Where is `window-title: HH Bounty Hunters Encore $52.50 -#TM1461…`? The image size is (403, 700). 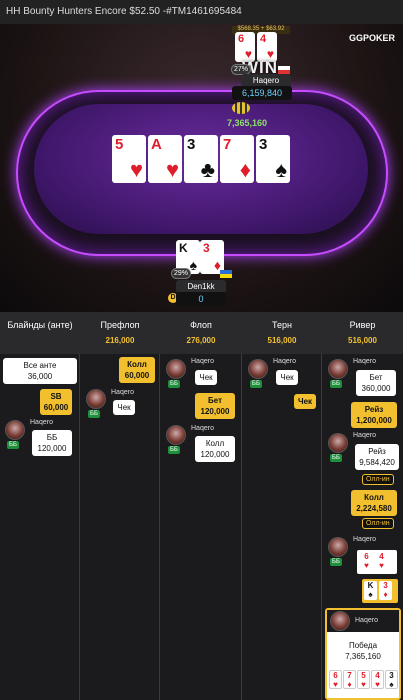
window-title: HH Bounty Hunters Encore $52.50 -#TM1461… is located at coordinates (201, 12).